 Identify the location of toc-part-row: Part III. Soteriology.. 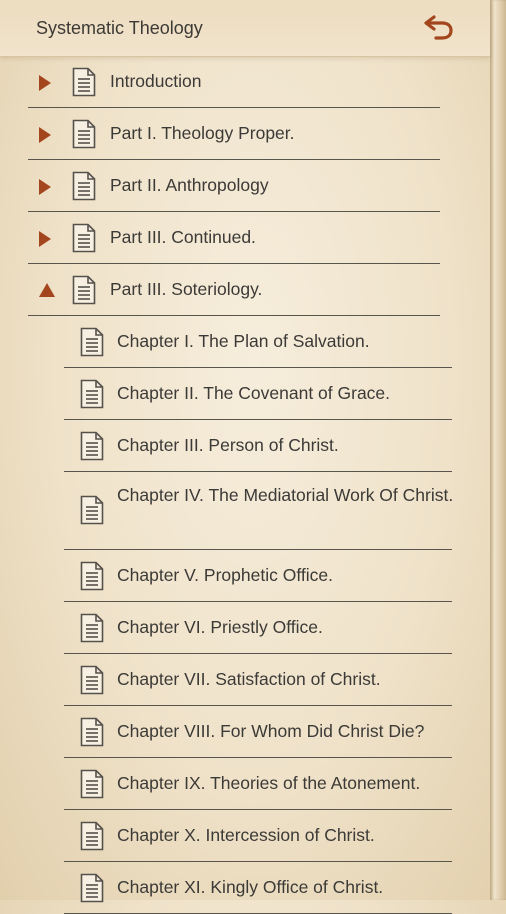
(245, 290).